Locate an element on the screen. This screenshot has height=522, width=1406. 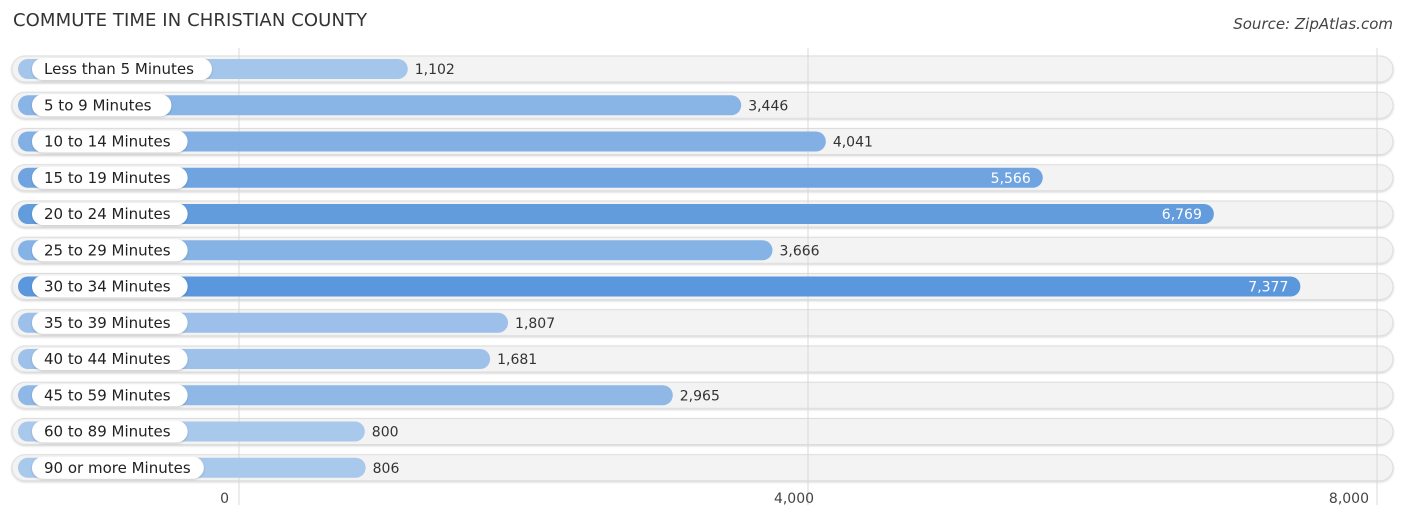
category-label: 20 to 24 Minutes is located at coordinates (107, 214).